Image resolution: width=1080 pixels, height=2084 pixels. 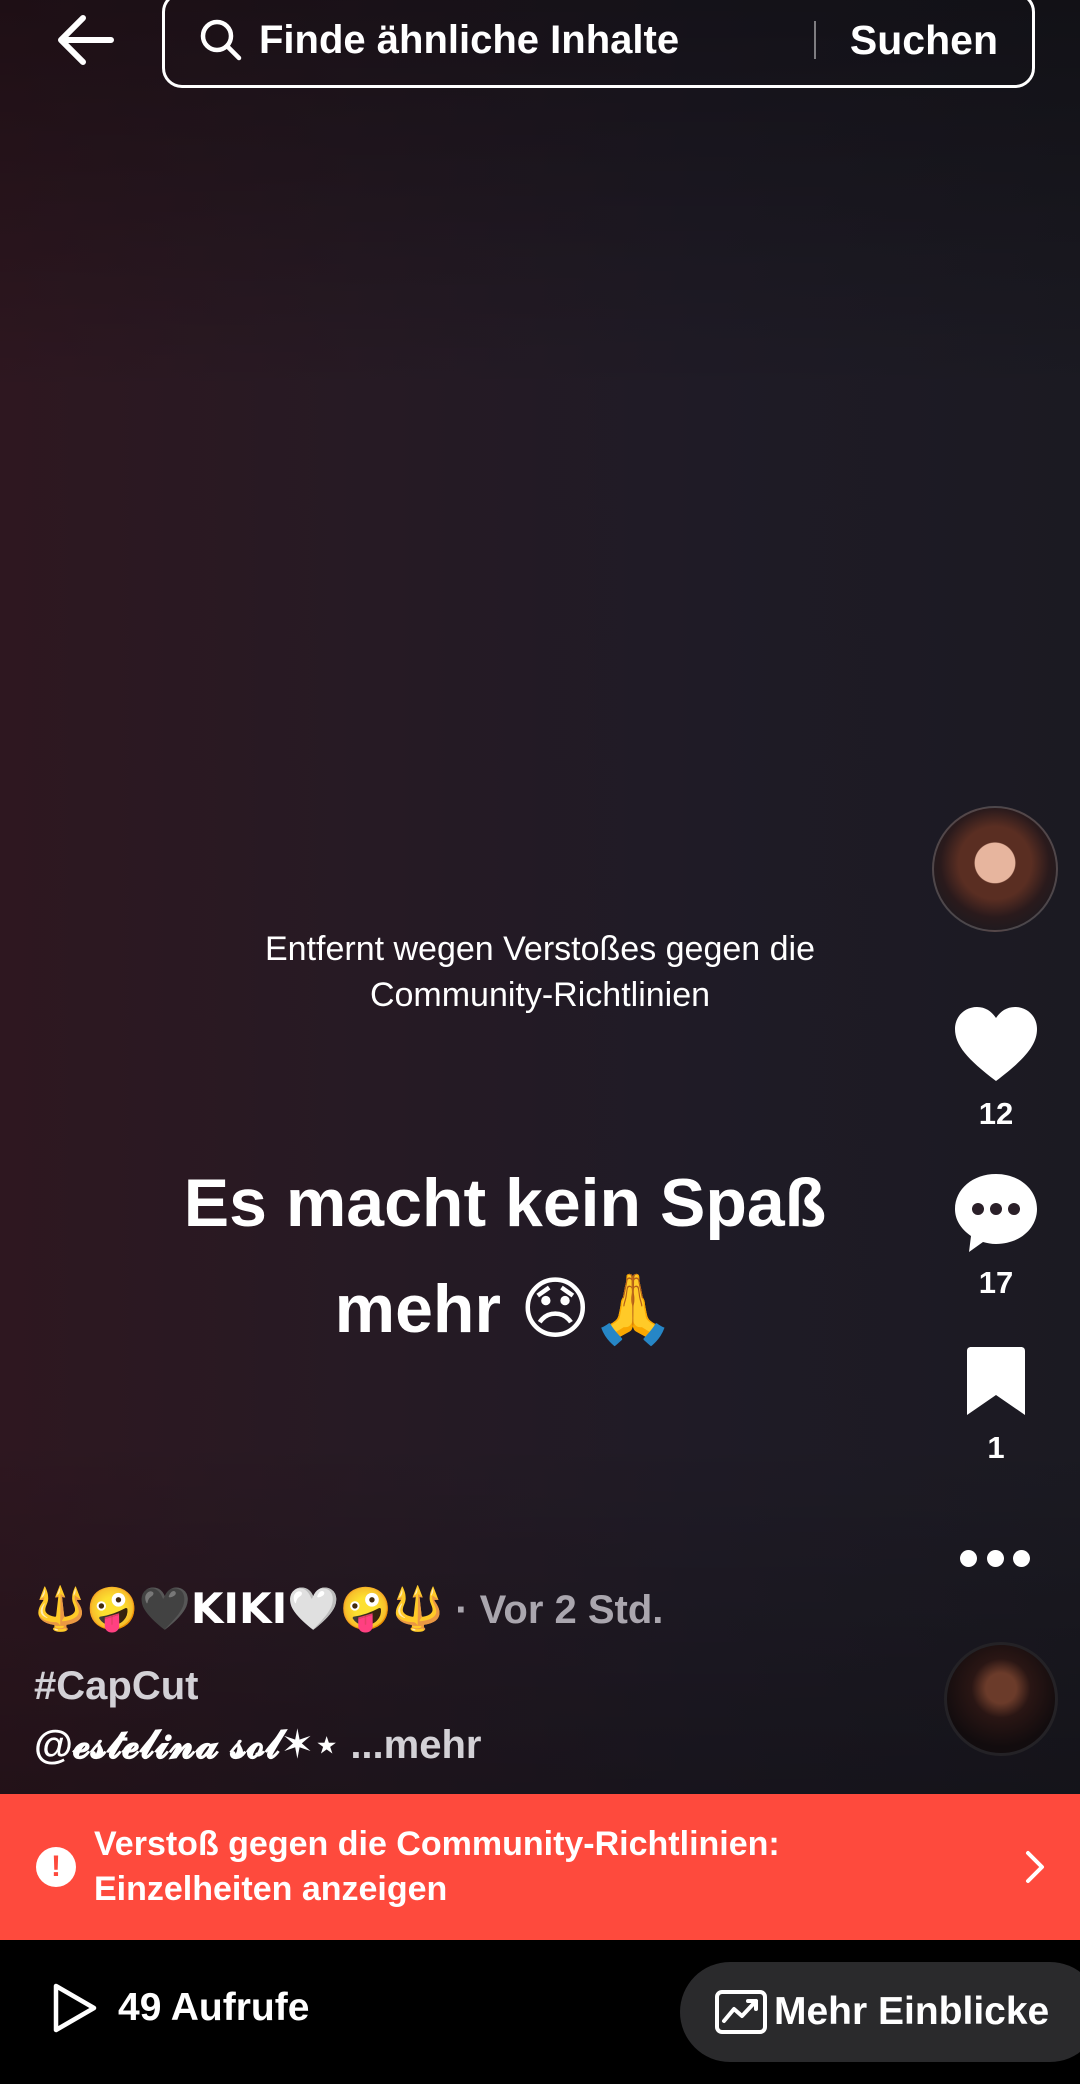 What do you see at coordinates (410, 1745) in the screenshot?
I see `more-link: ...mehr` at bounding box center [410, 1745].